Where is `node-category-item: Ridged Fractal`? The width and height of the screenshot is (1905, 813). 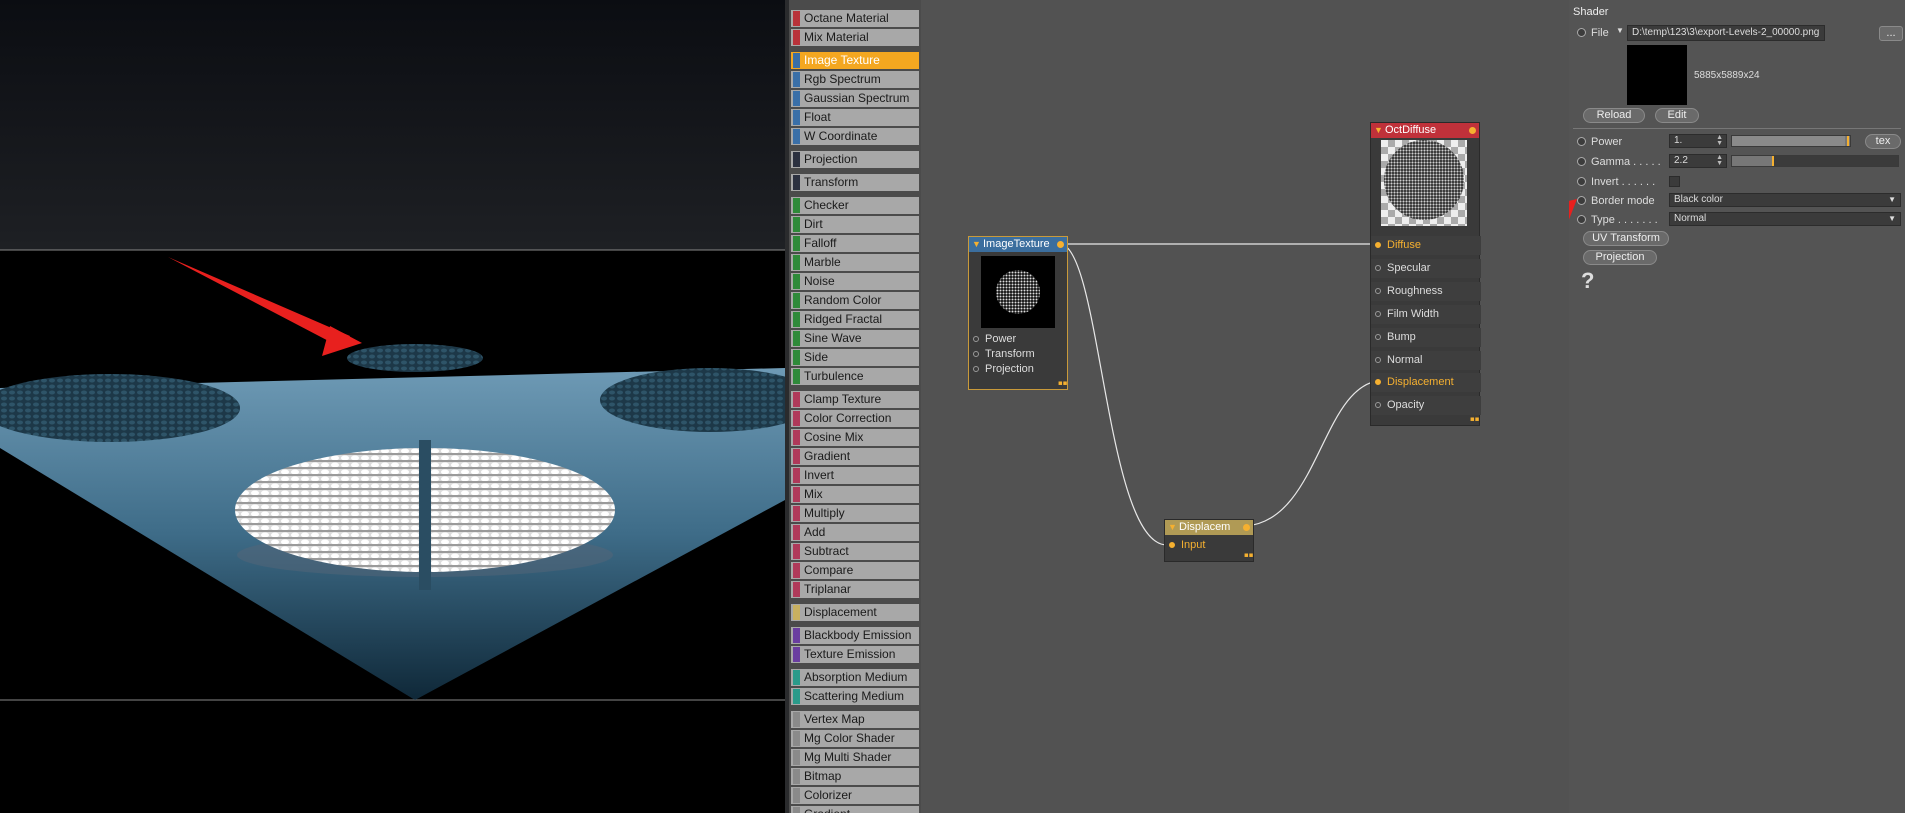 node-category-item: Ridged Fractal is located at coordinates (855, 319).